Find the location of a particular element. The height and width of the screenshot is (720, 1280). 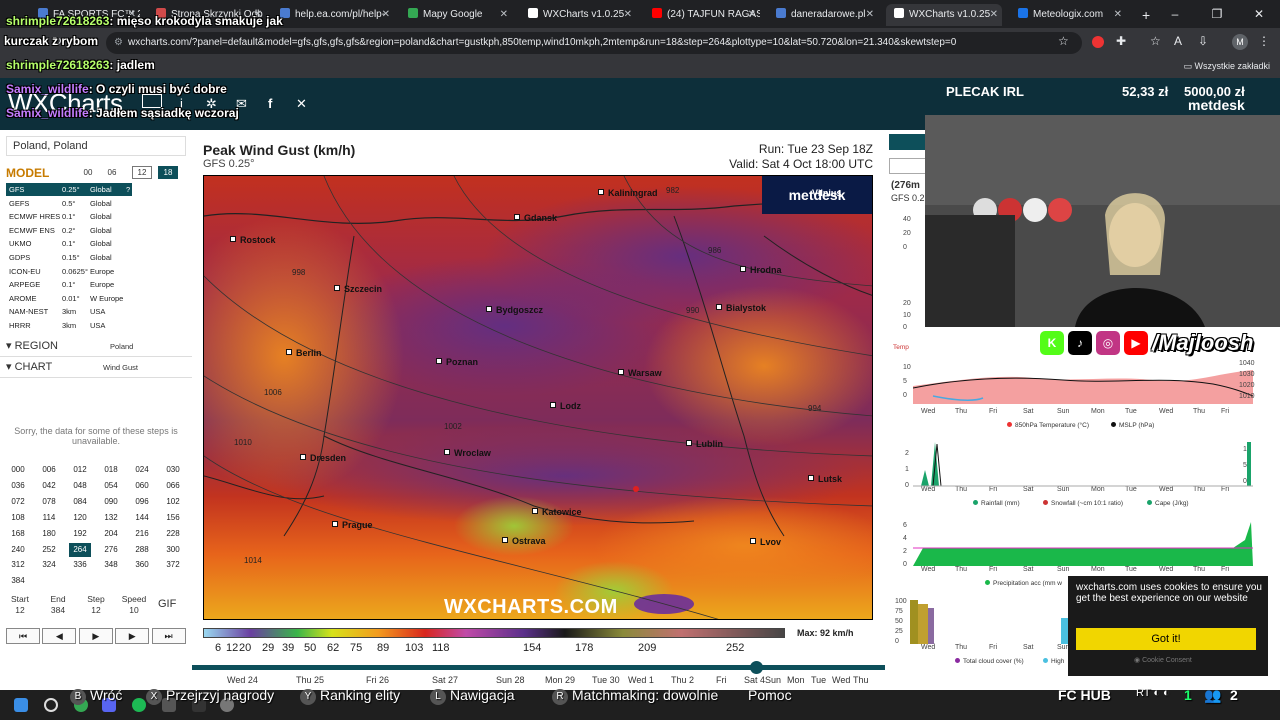

step-button: 132 is located at coordinates (111, 518).